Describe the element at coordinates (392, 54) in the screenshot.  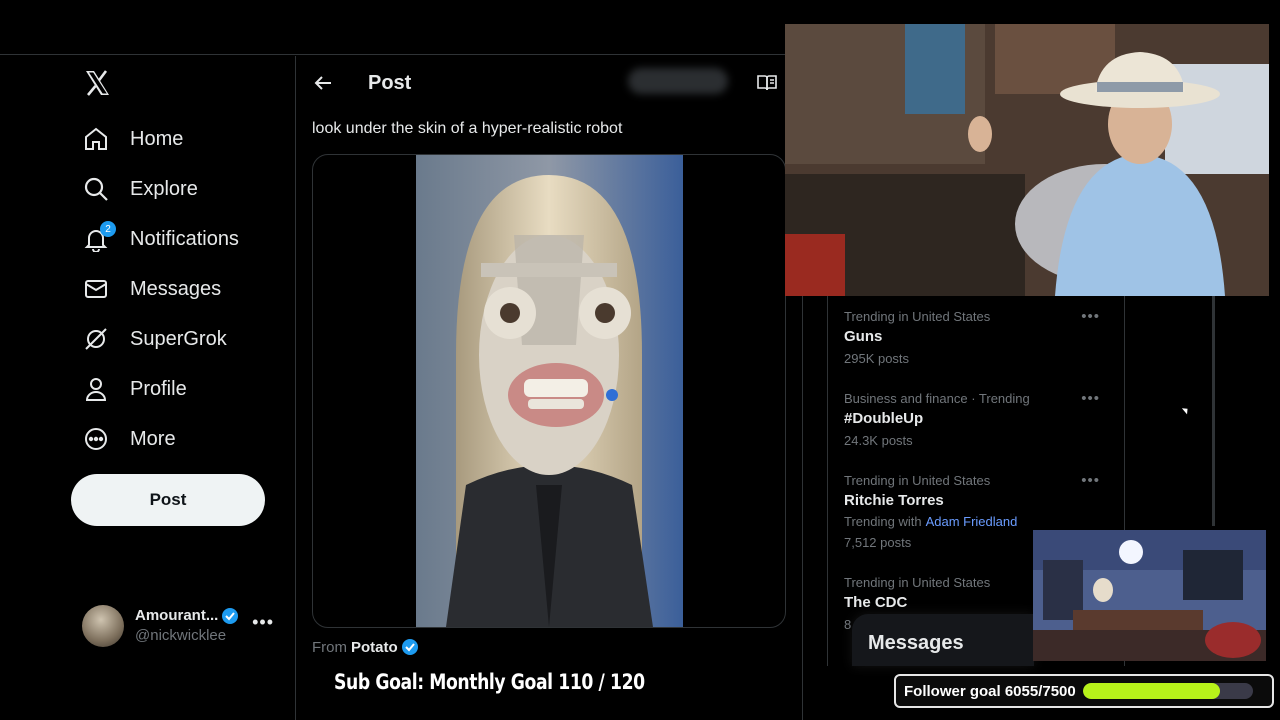
I see `top-divider` at that location.